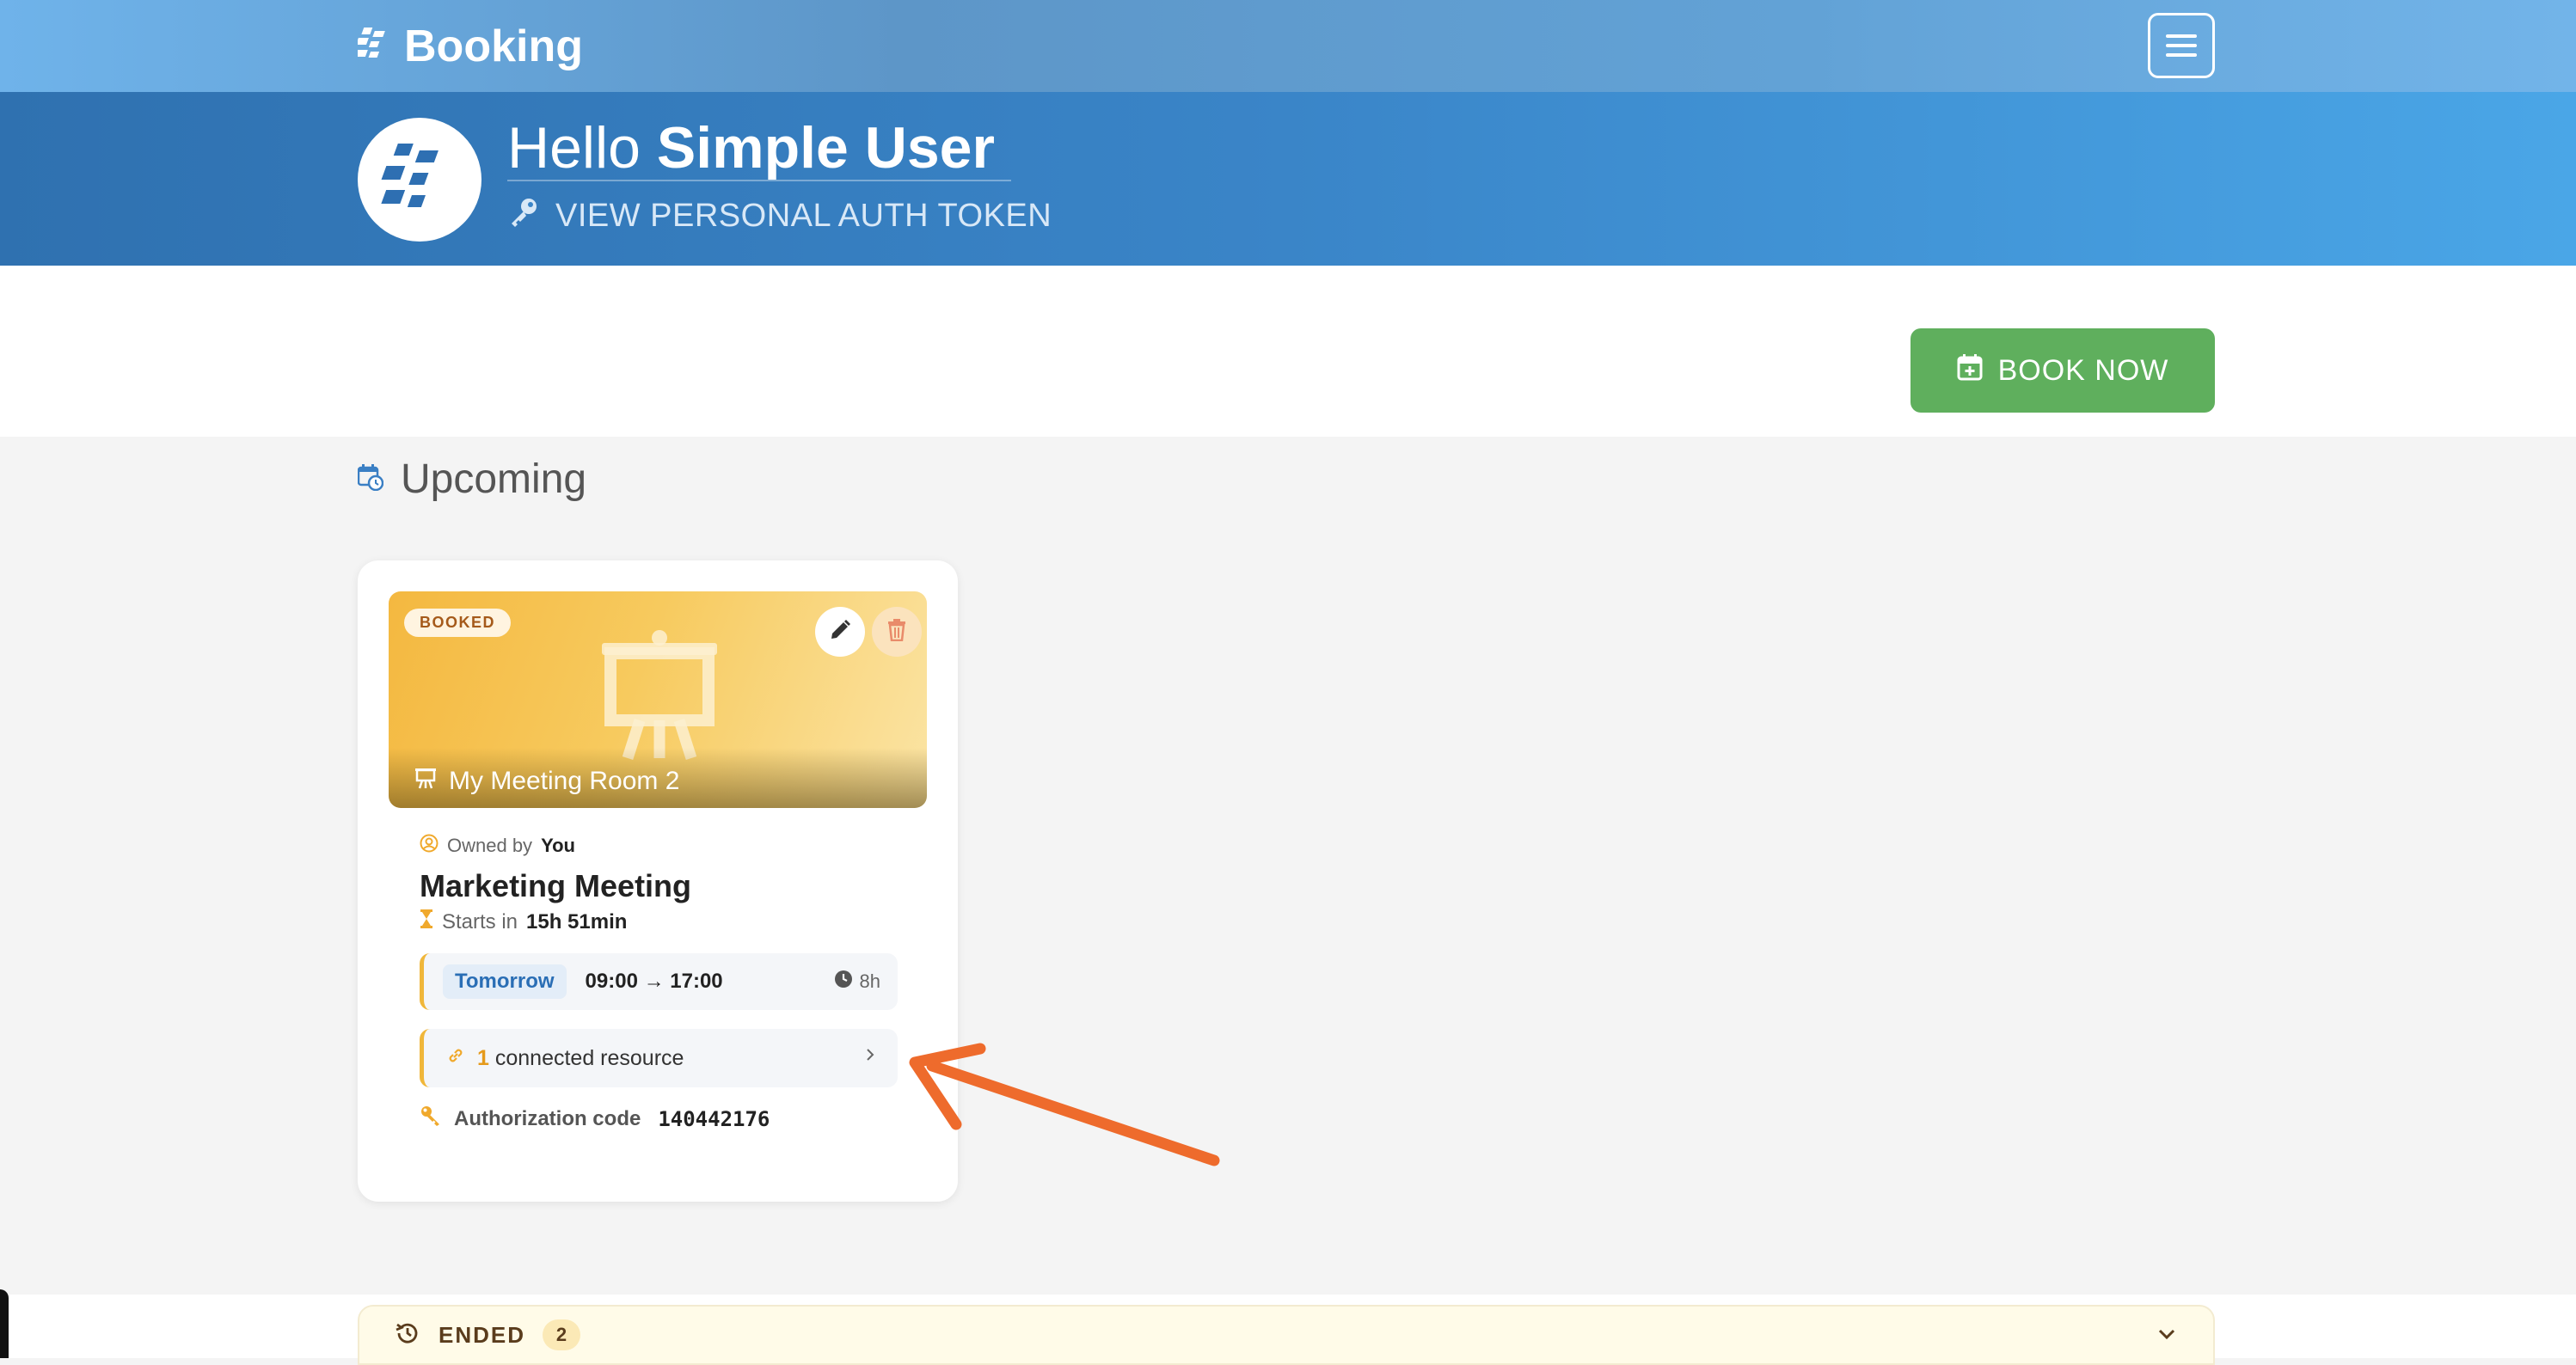 This screenshot has height=1365, width=2576. What do you see at coordinates (1064, 1105) in the screenshot?
I see `annotation-arrow` at bounding box center [1064, 1105].